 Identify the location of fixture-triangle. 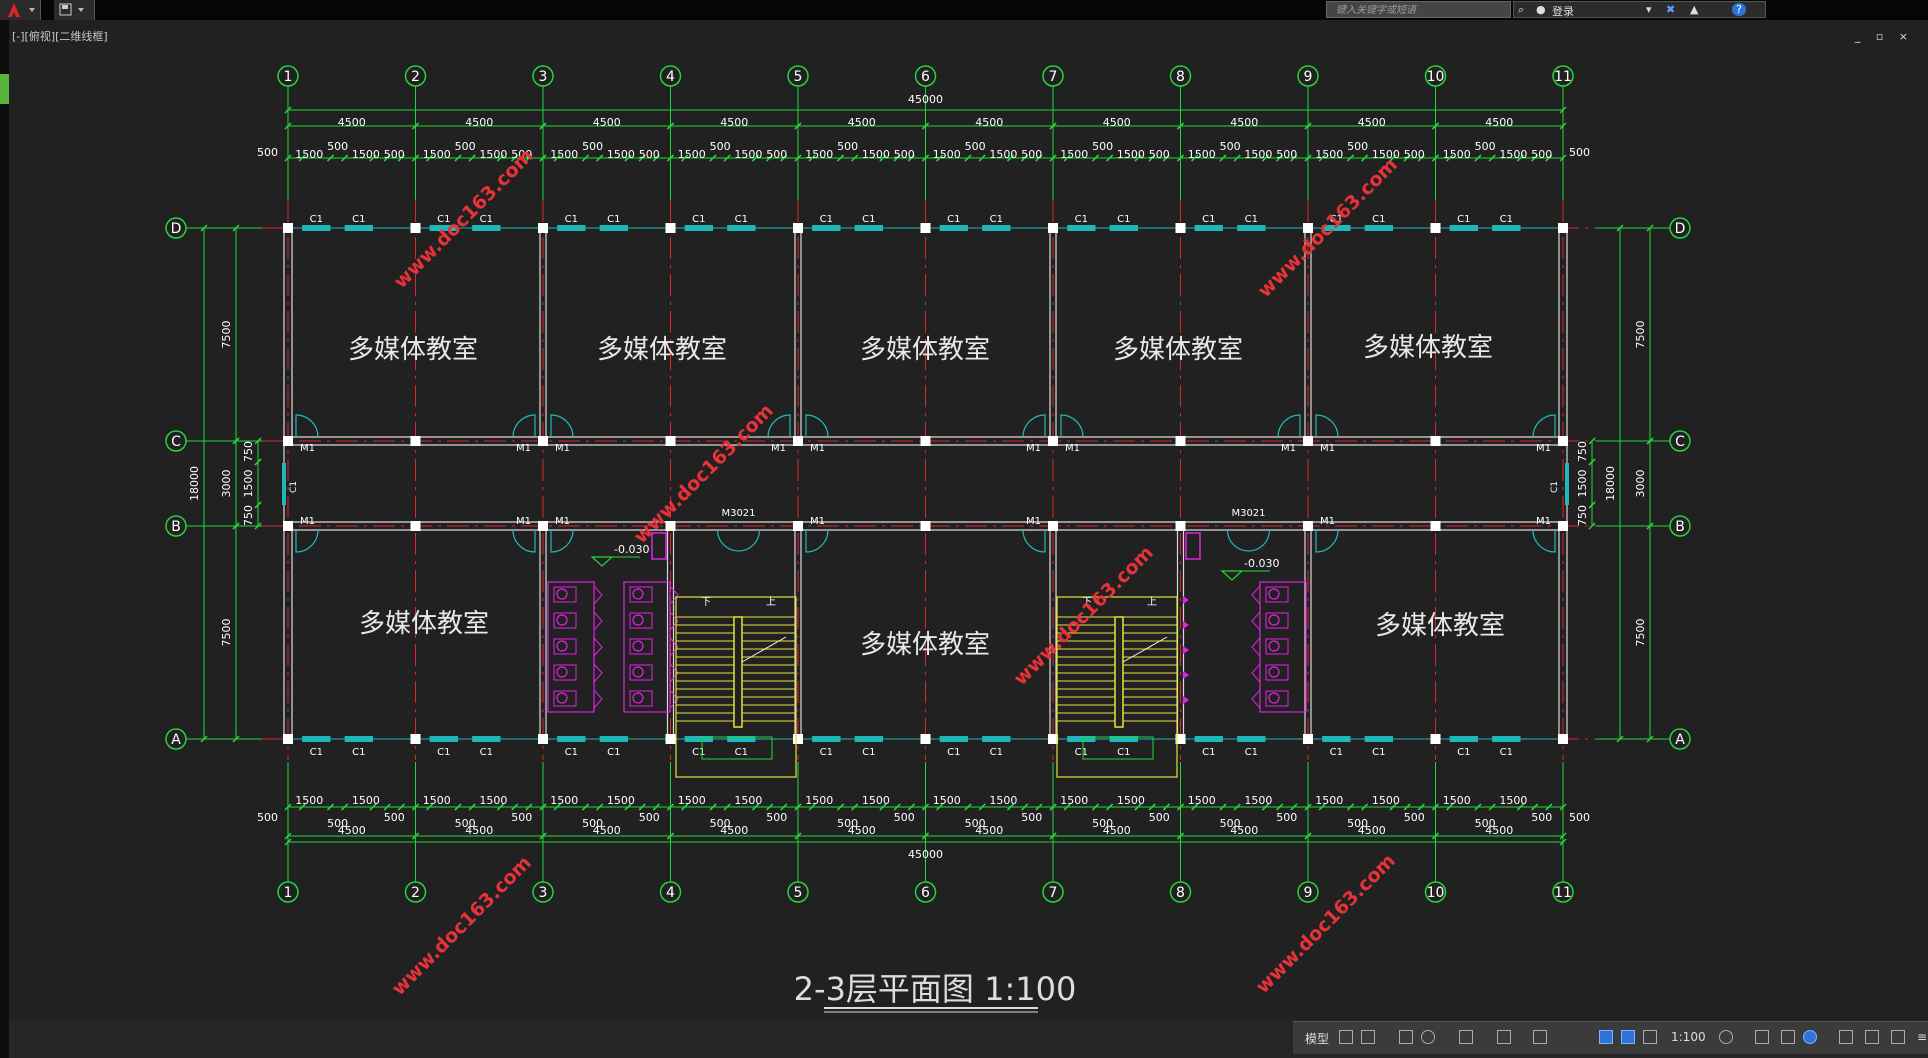
(1186, 600).